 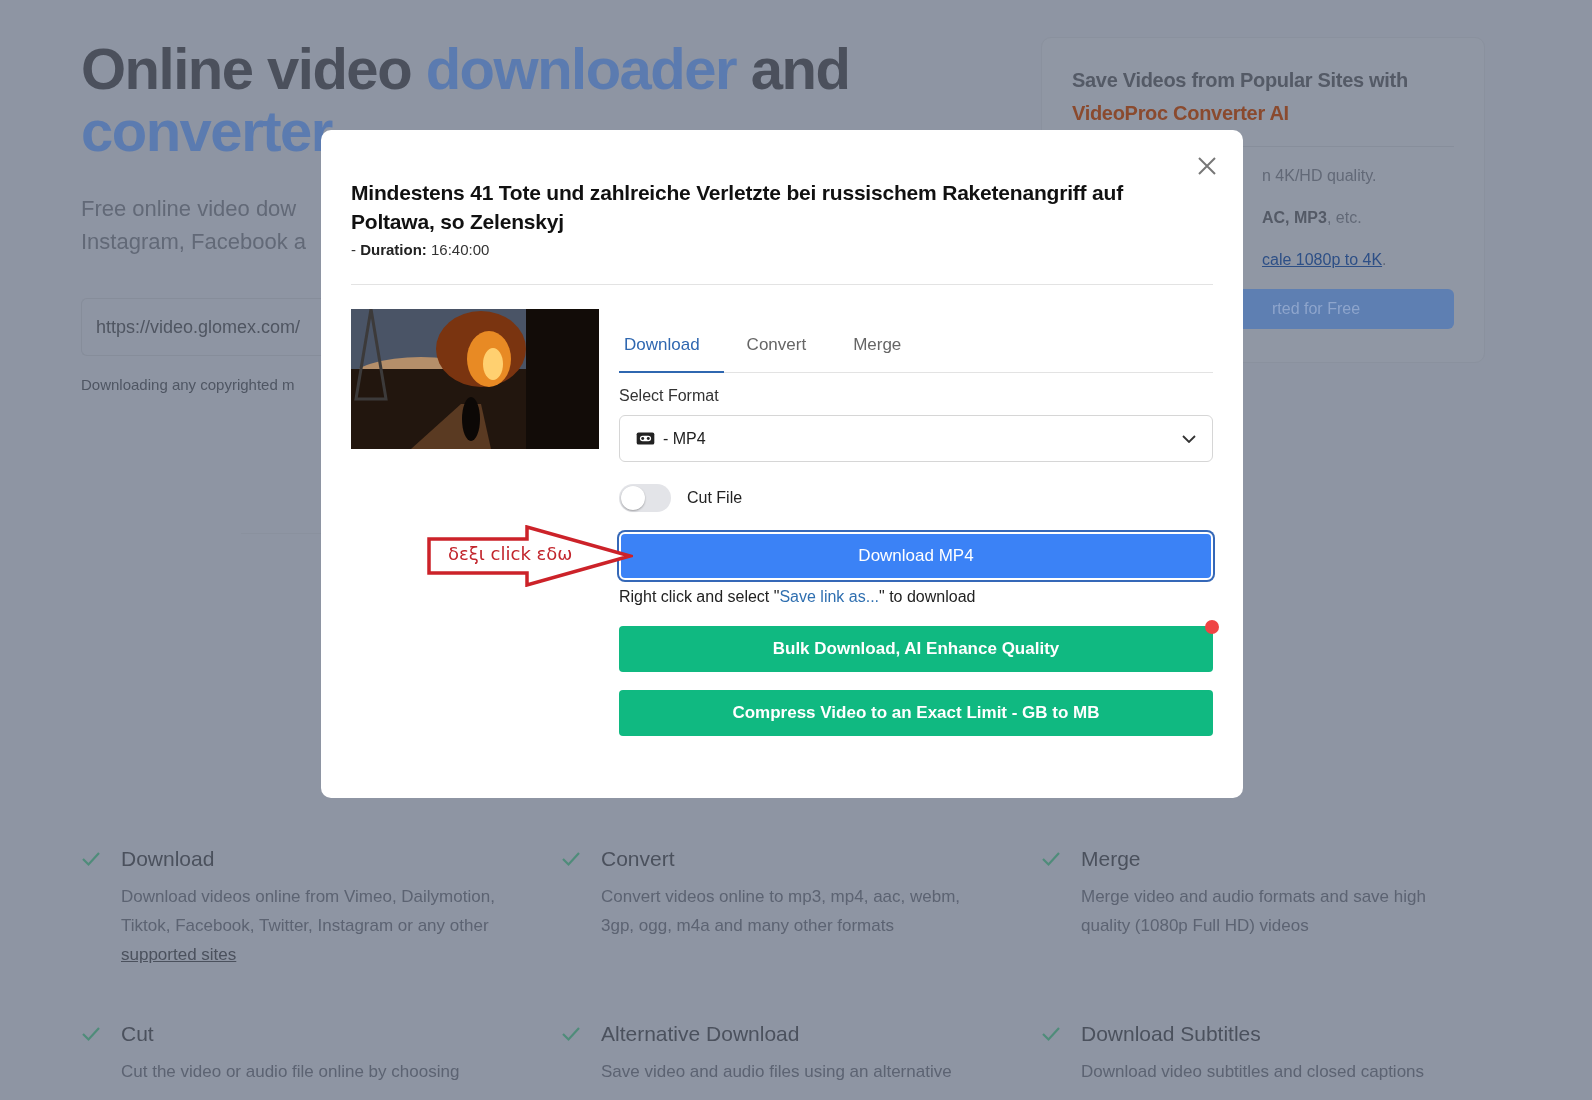 I want to click on tab: Convert, so click(x=786, y=347).